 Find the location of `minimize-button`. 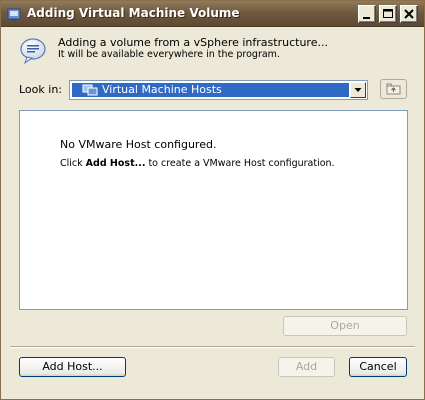

minimize-button is located at coordinates (367, 14).